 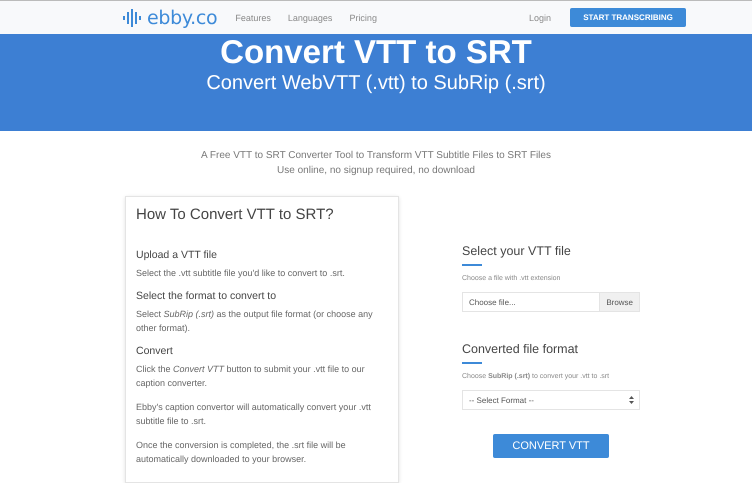 What do you see at coordinates (253, 17) in the screenshot?
I see `nav-link: Features` at bounding box center [253, 17].